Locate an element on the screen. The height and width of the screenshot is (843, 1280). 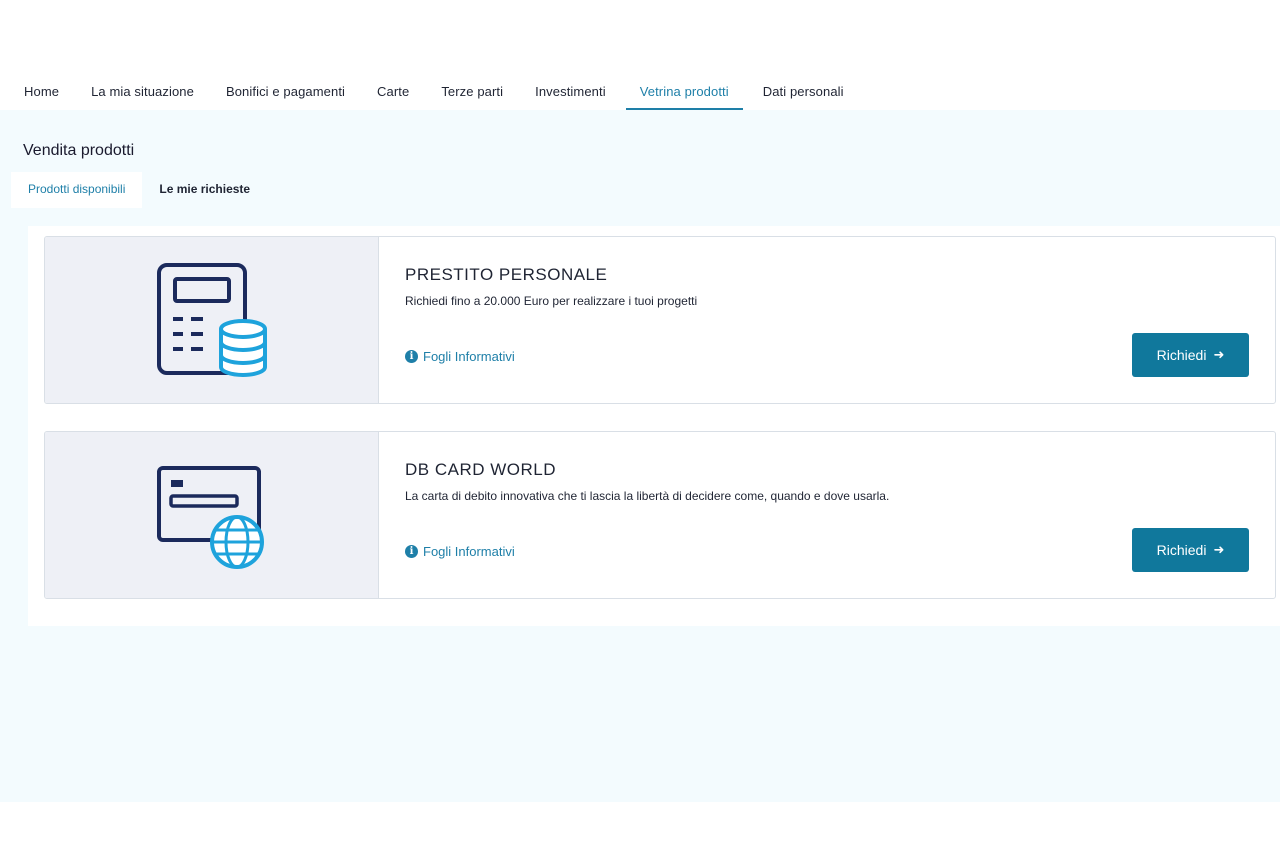
card-globe-icon is located at coordinates (210, 517).